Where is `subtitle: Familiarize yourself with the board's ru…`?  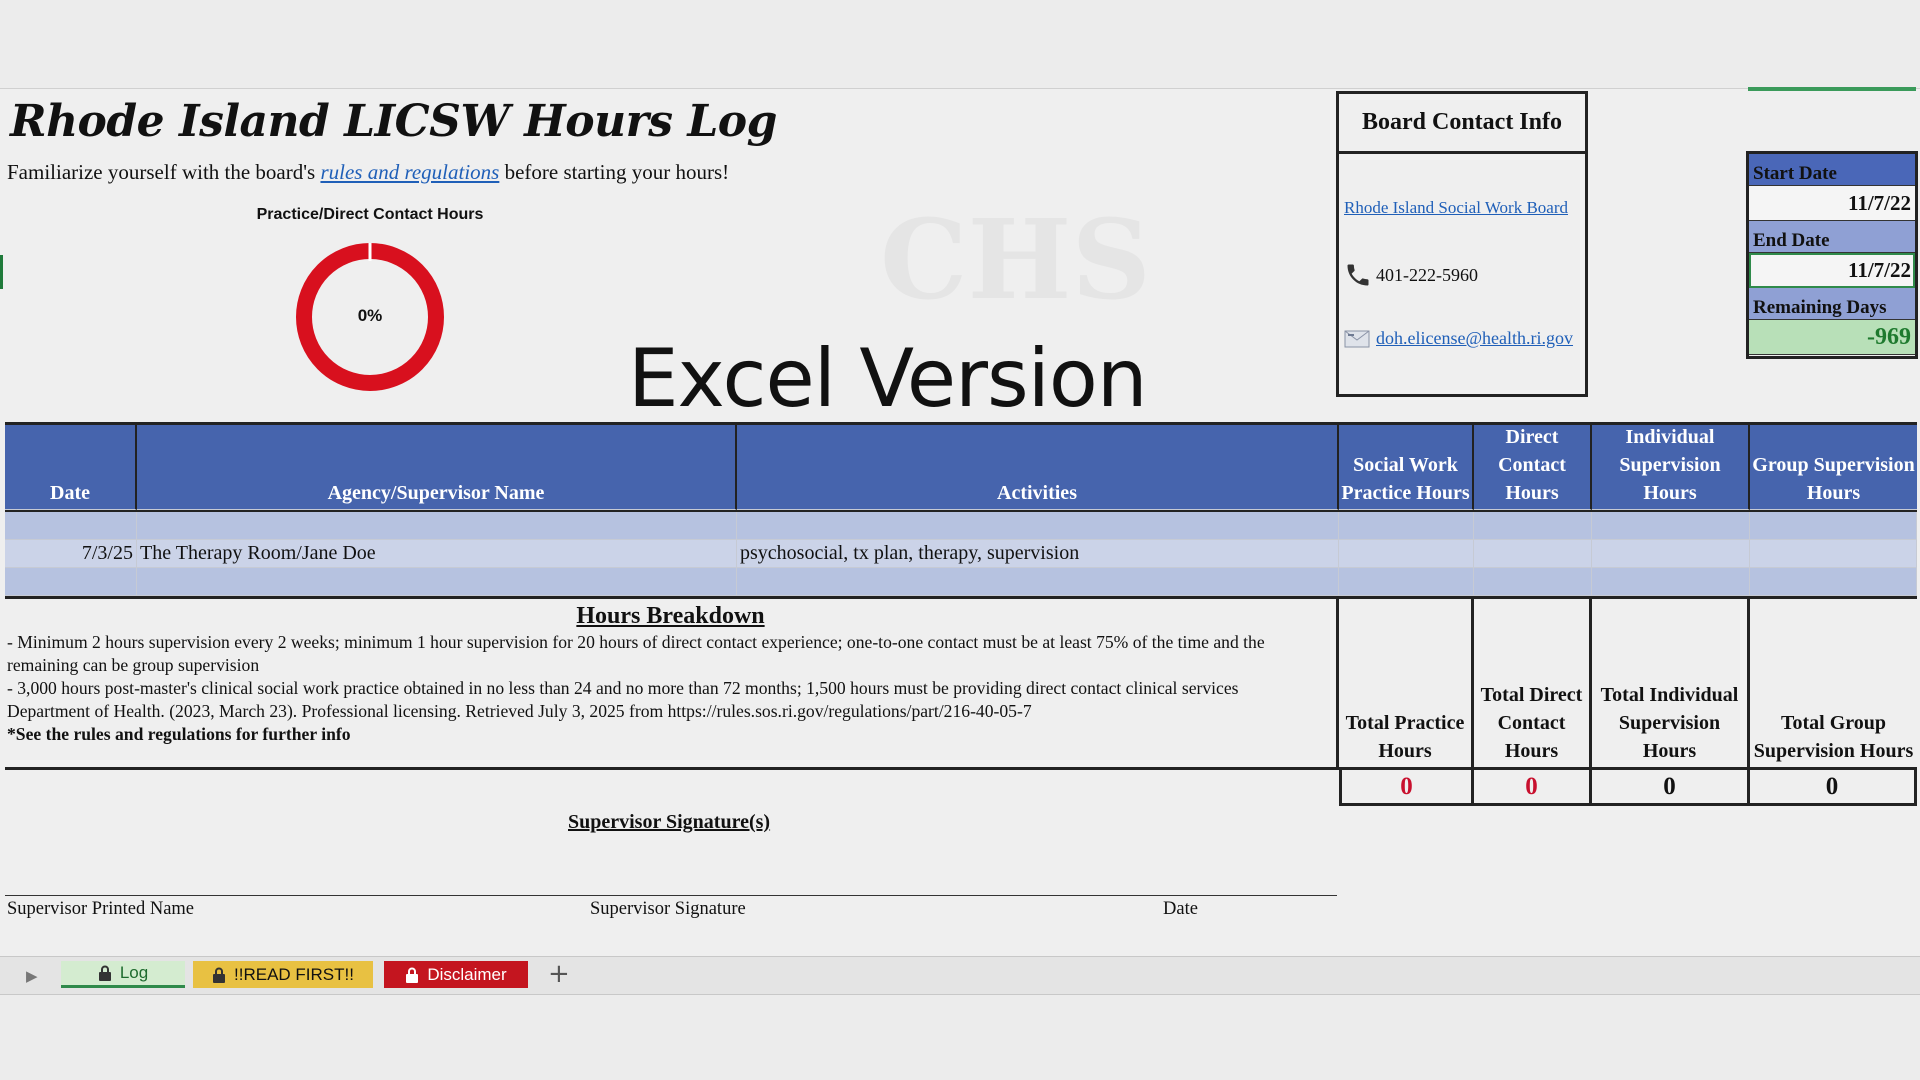 subtitle: Familiarize yourself with the board's ru… is located at coordinates (368, 172).